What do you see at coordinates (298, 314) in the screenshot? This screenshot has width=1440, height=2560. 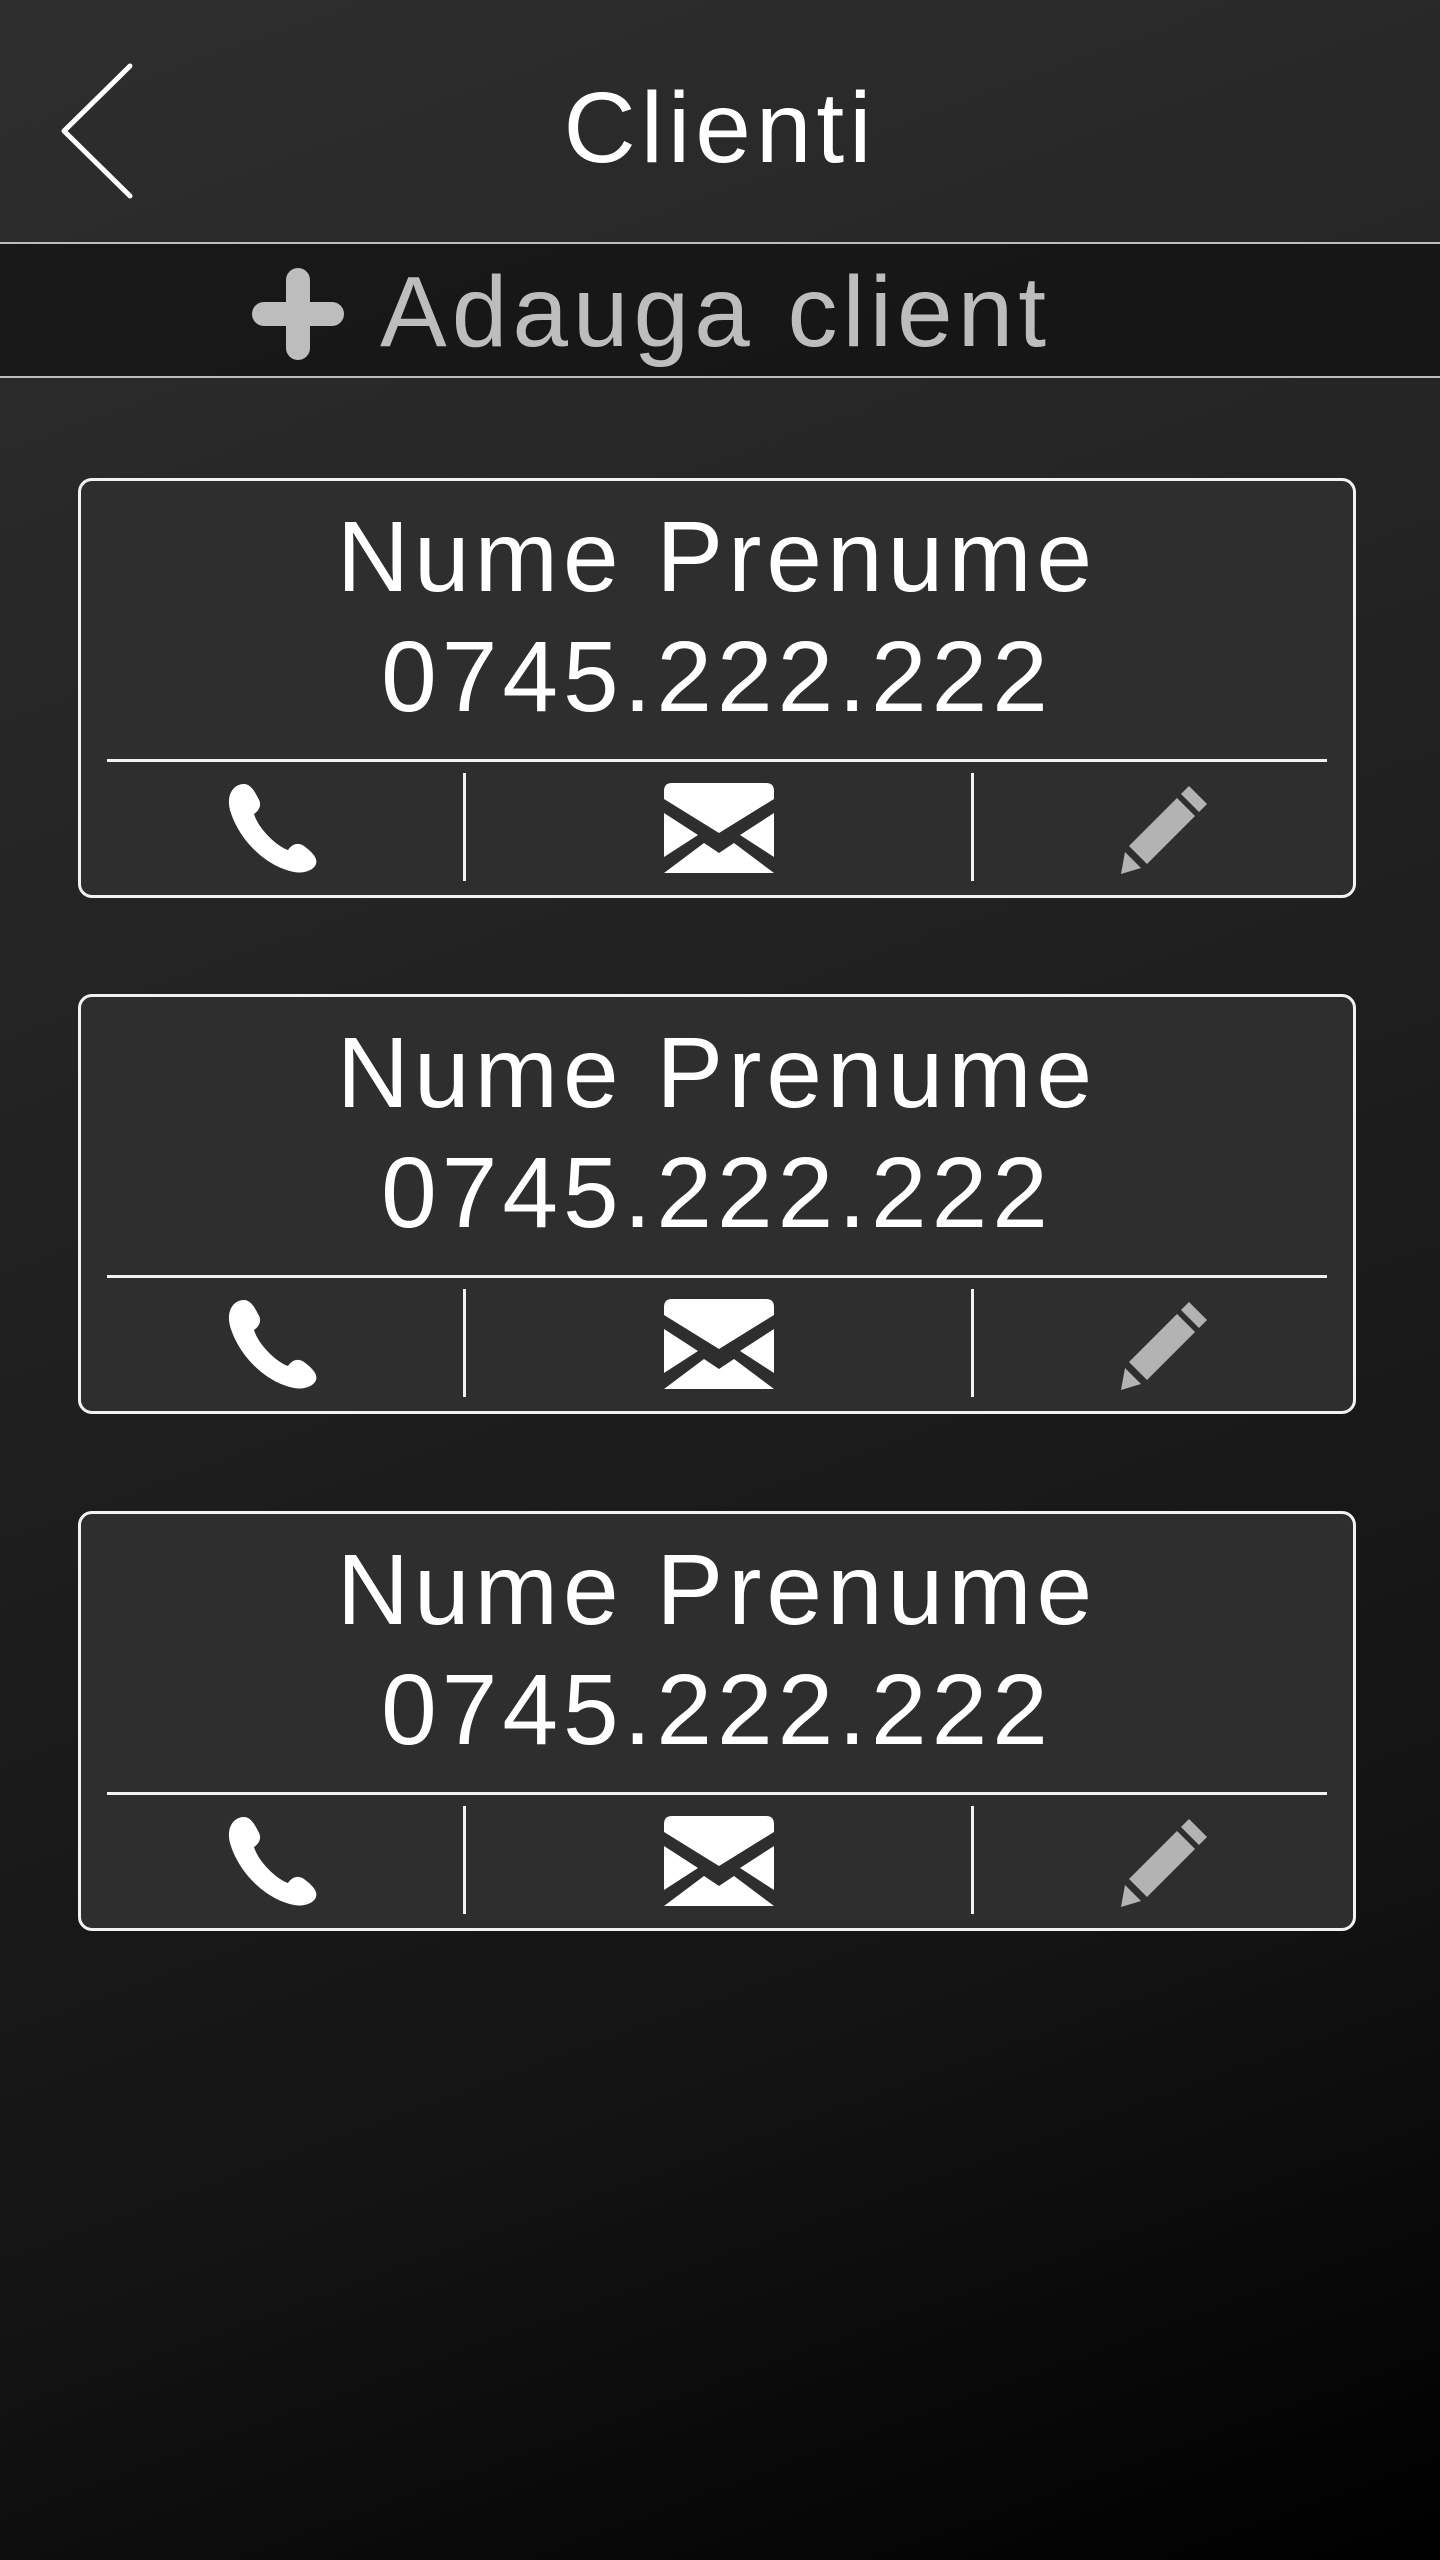 I see `plus-icon` at bounding box center [298, 314].